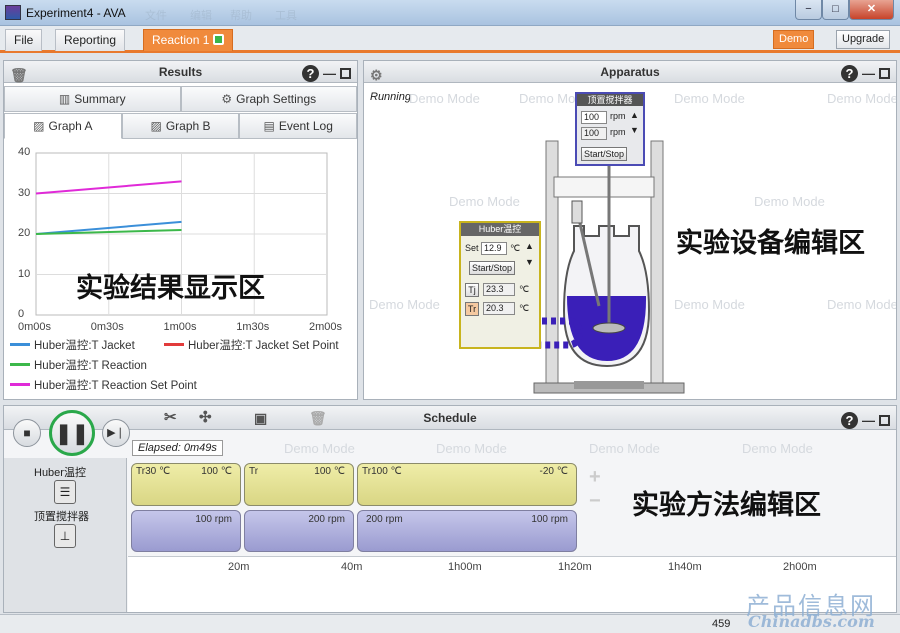 The image size is (900, 633). What do you see at coordinates (186, 531) in the screenshot?
I see `stir-segment: 100 rpm` at bounding box center [186, 531].